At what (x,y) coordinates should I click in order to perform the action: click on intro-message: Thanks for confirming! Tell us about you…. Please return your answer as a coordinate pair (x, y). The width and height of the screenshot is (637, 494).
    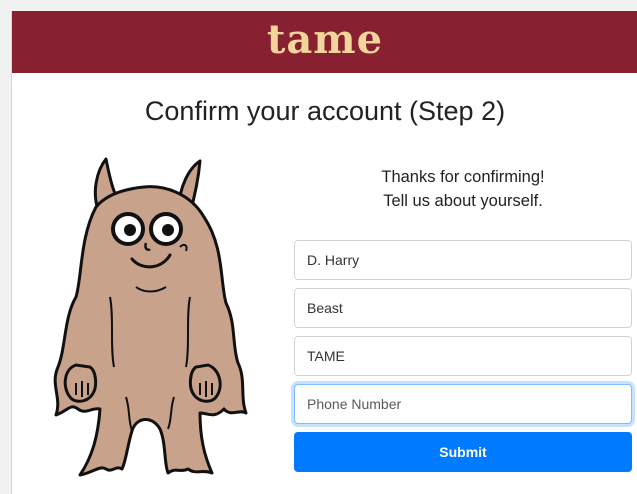
    Looking at the image, I should click on (463, 189).